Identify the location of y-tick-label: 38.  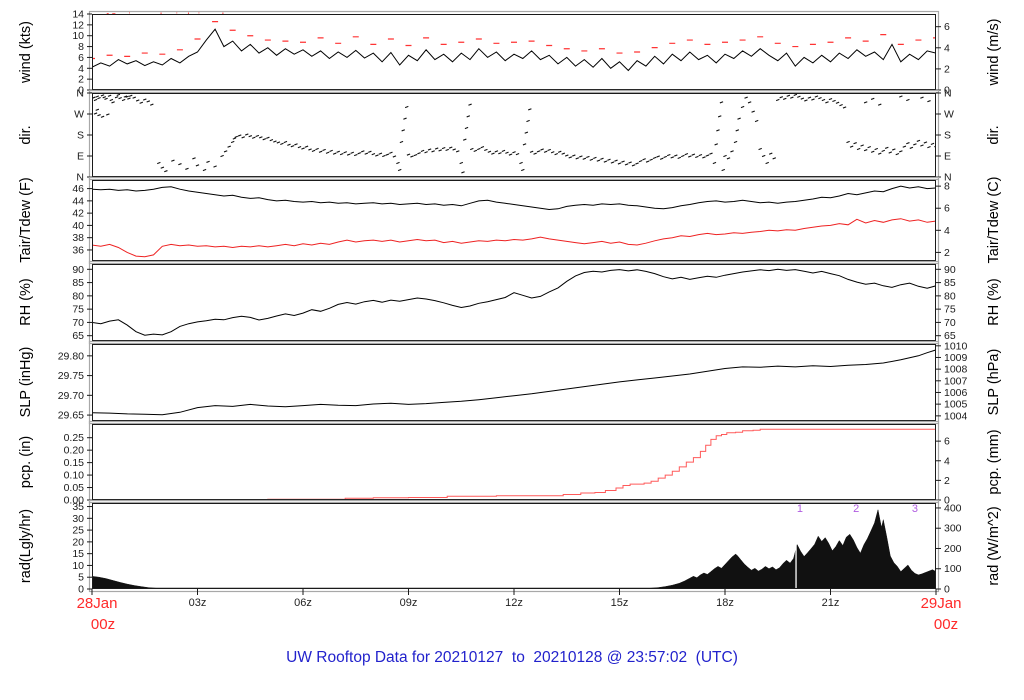
(78, 238).